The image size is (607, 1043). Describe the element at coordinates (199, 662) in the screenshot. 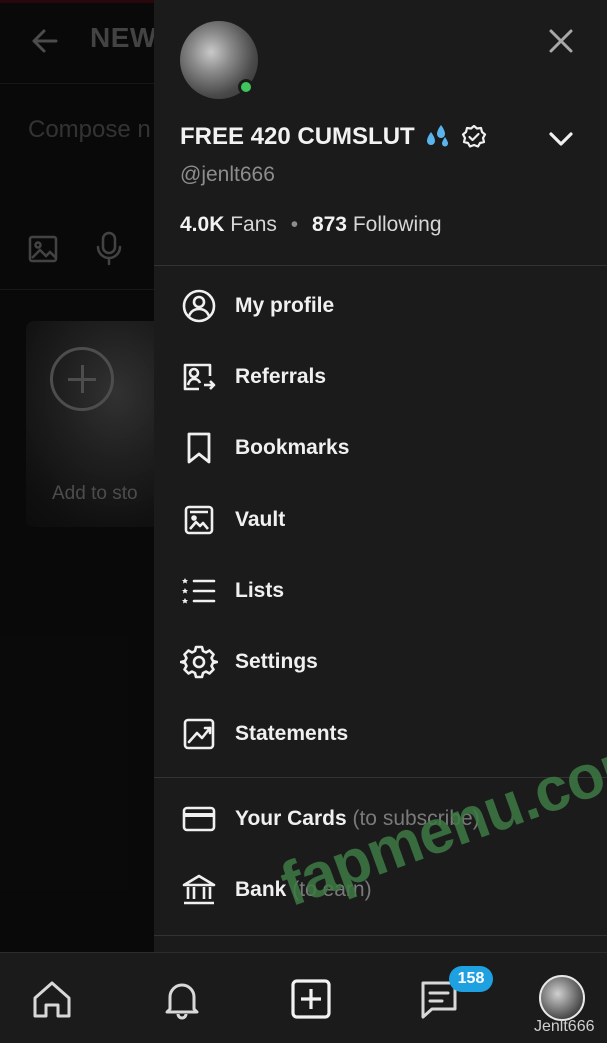

I see `gear-icon` at that location.